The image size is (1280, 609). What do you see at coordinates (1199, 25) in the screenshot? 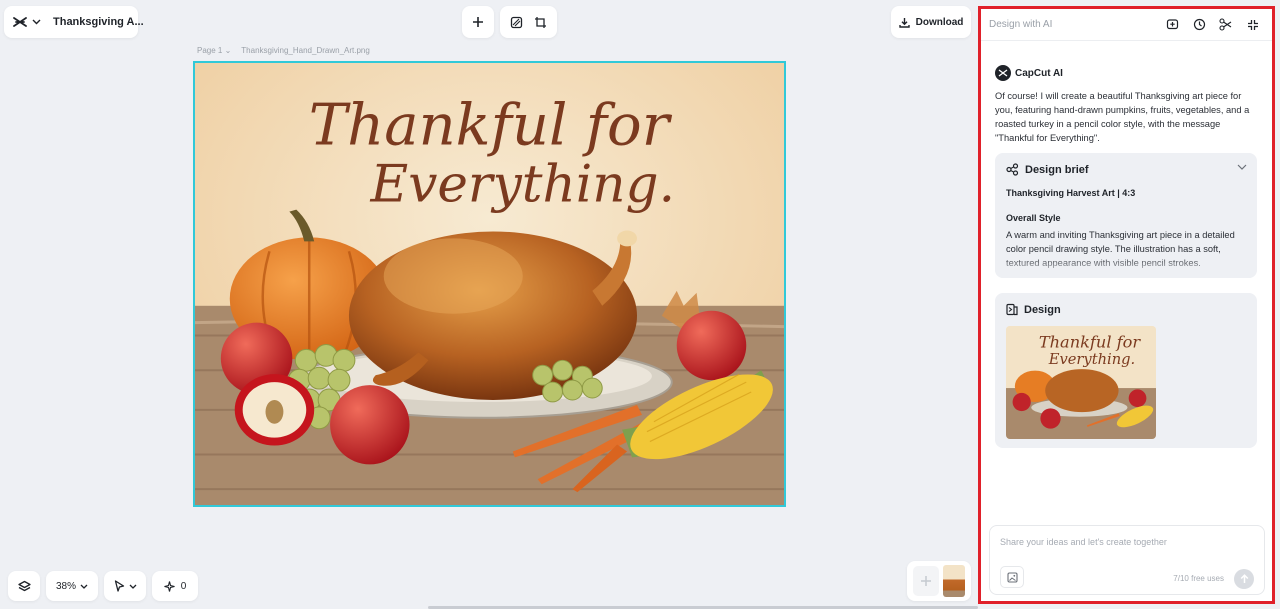
I see `history-icon` at bounding box center [1199, 25].